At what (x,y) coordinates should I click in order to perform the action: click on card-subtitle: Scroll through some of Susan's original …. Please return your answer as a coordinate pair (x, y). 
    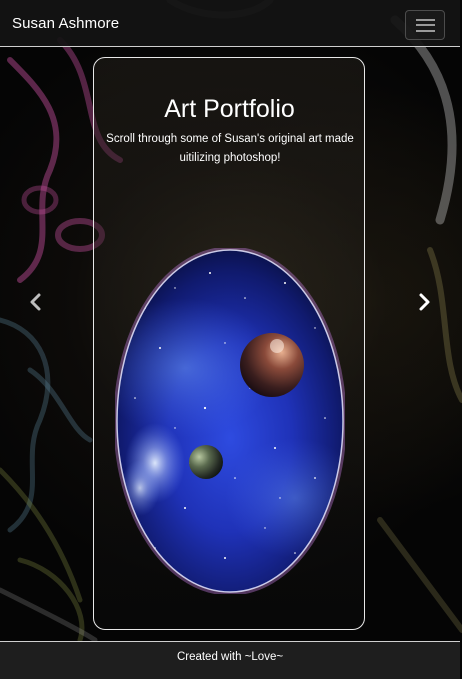
    Looking at the image, I should click on (230, 148).